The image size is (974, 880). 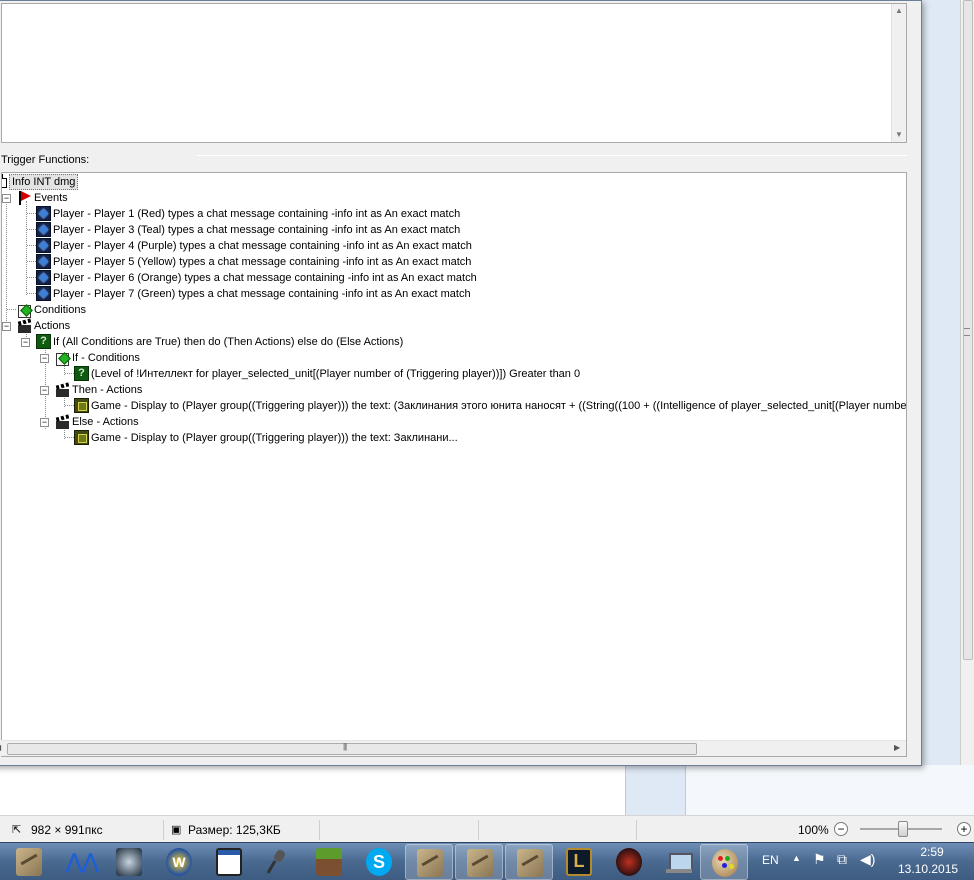 What do you see at coordinates (899, 134) in the screenshot?
I see `scroll-down-icon: ▼` at bounding box center [899, 134].